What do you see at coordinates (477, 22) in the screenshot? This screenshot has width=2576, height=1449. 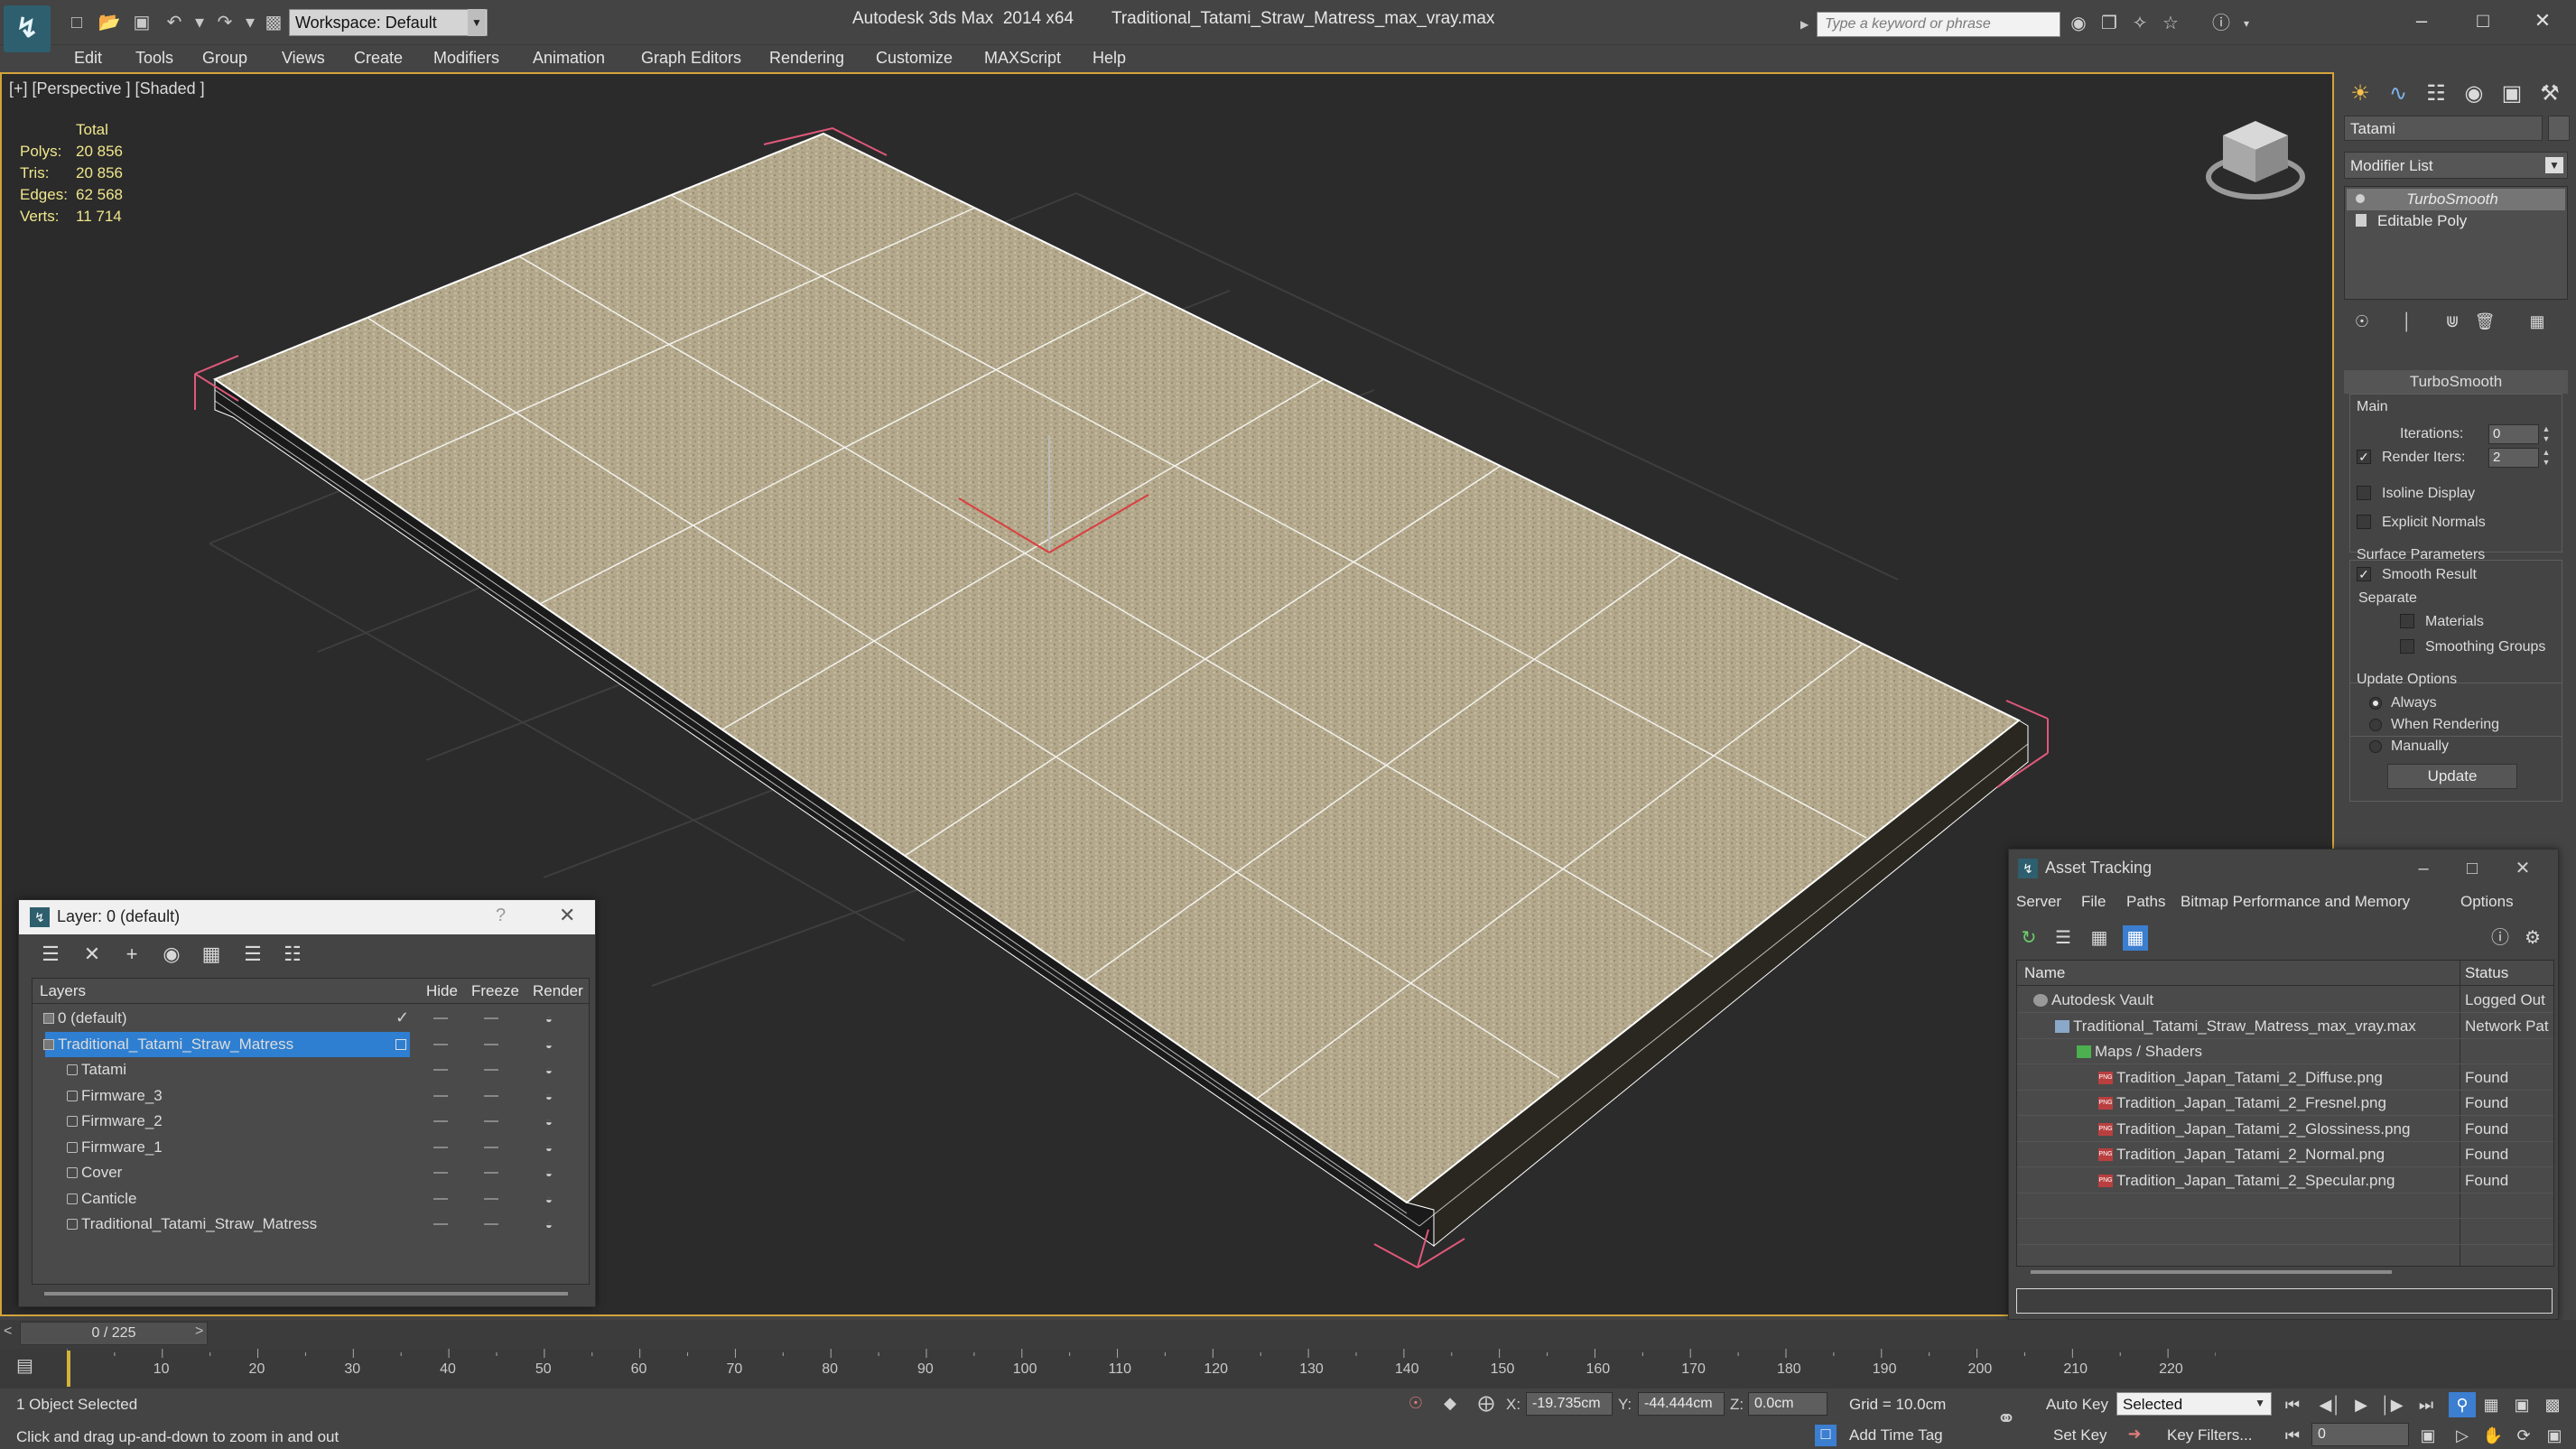 I see `workspace-dropdown-button: ▼` at bounding box center [477, 22].